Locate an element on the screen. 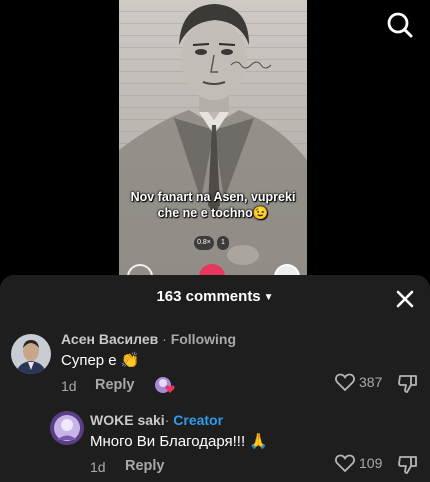 The image size is (430, 482). comment-text: Много Ви Благодаря!!! 🙏 is located at coordinates (179, 441).